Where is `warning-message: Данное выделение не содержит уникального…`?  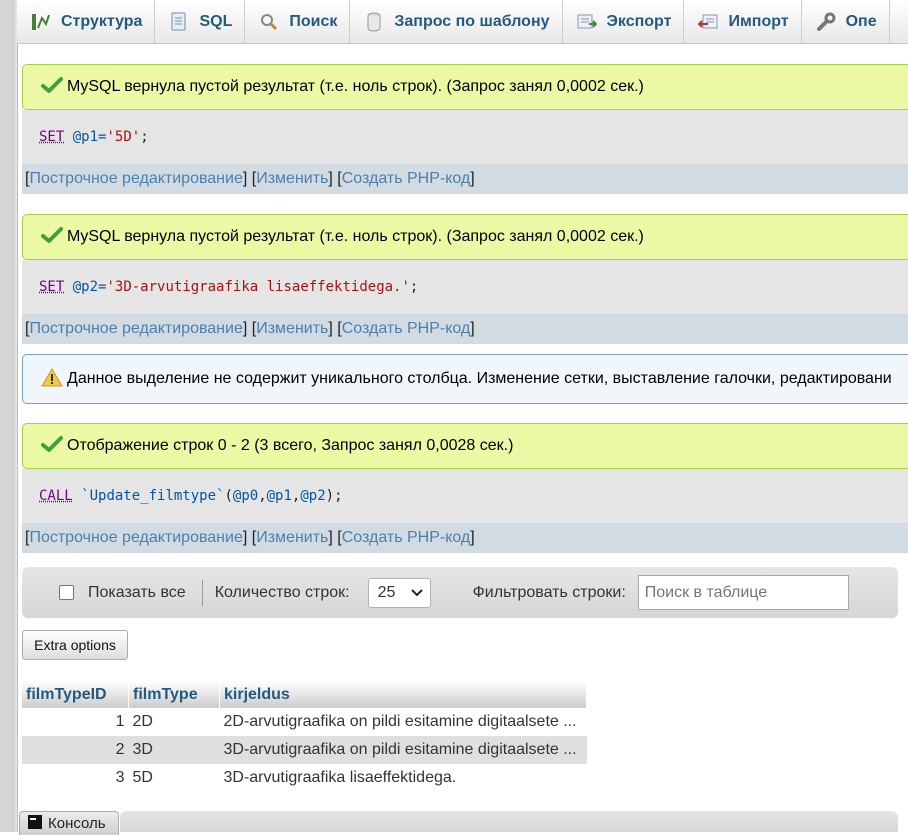 warning-message: Данное выделение не содержит уникального… is located at coordinates (465, 379).